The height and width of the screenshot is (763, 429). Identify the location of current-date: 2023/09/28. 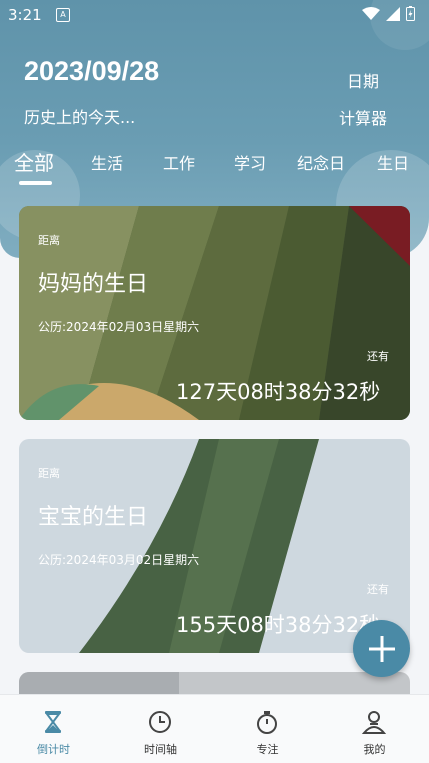
(92, 71).